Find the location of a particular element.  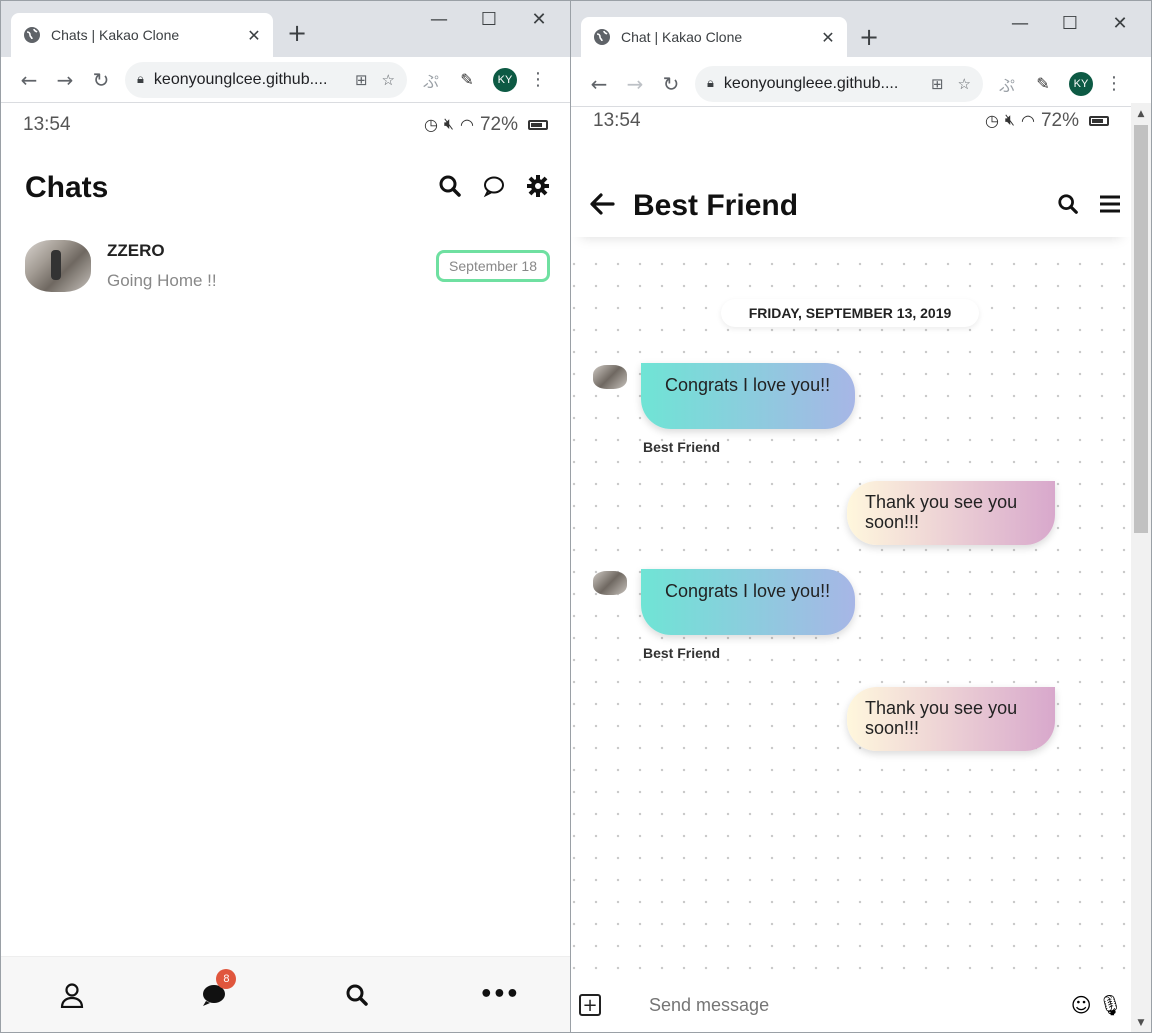

browser-tab: Chats | Kakao Clone ✕ is located at coordinates (142, 35).